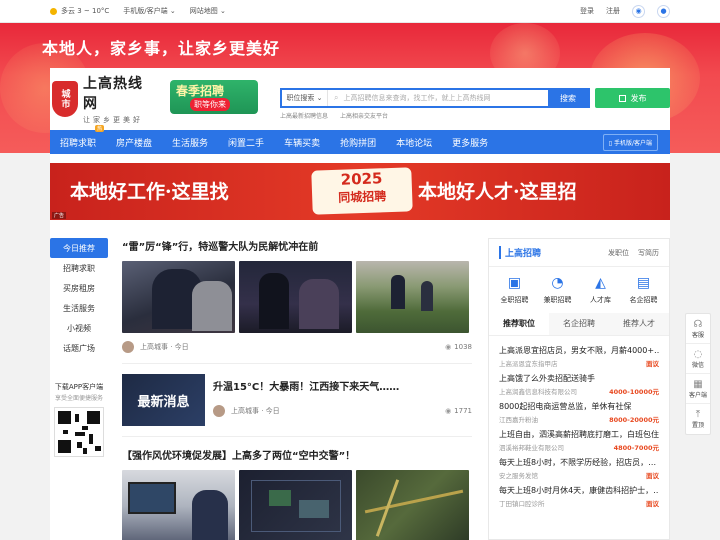 This screenshot has height=540, width=720. Describe the element at coordinates (79, 432) in the screenshot. I see `app-qr-code` at that location.